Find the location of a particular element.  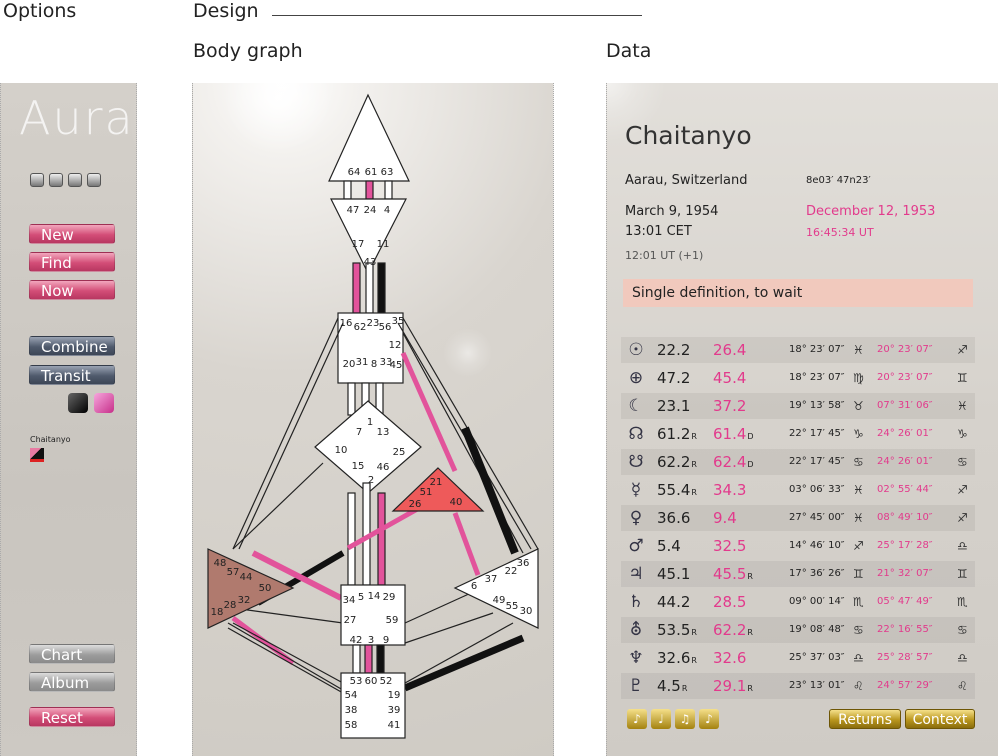

gate-label: 20 is located at coordinates (349, 364).